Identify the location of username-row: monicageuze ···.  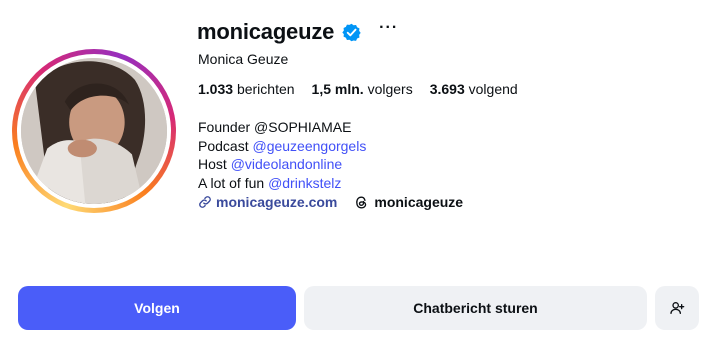
(297, 32).